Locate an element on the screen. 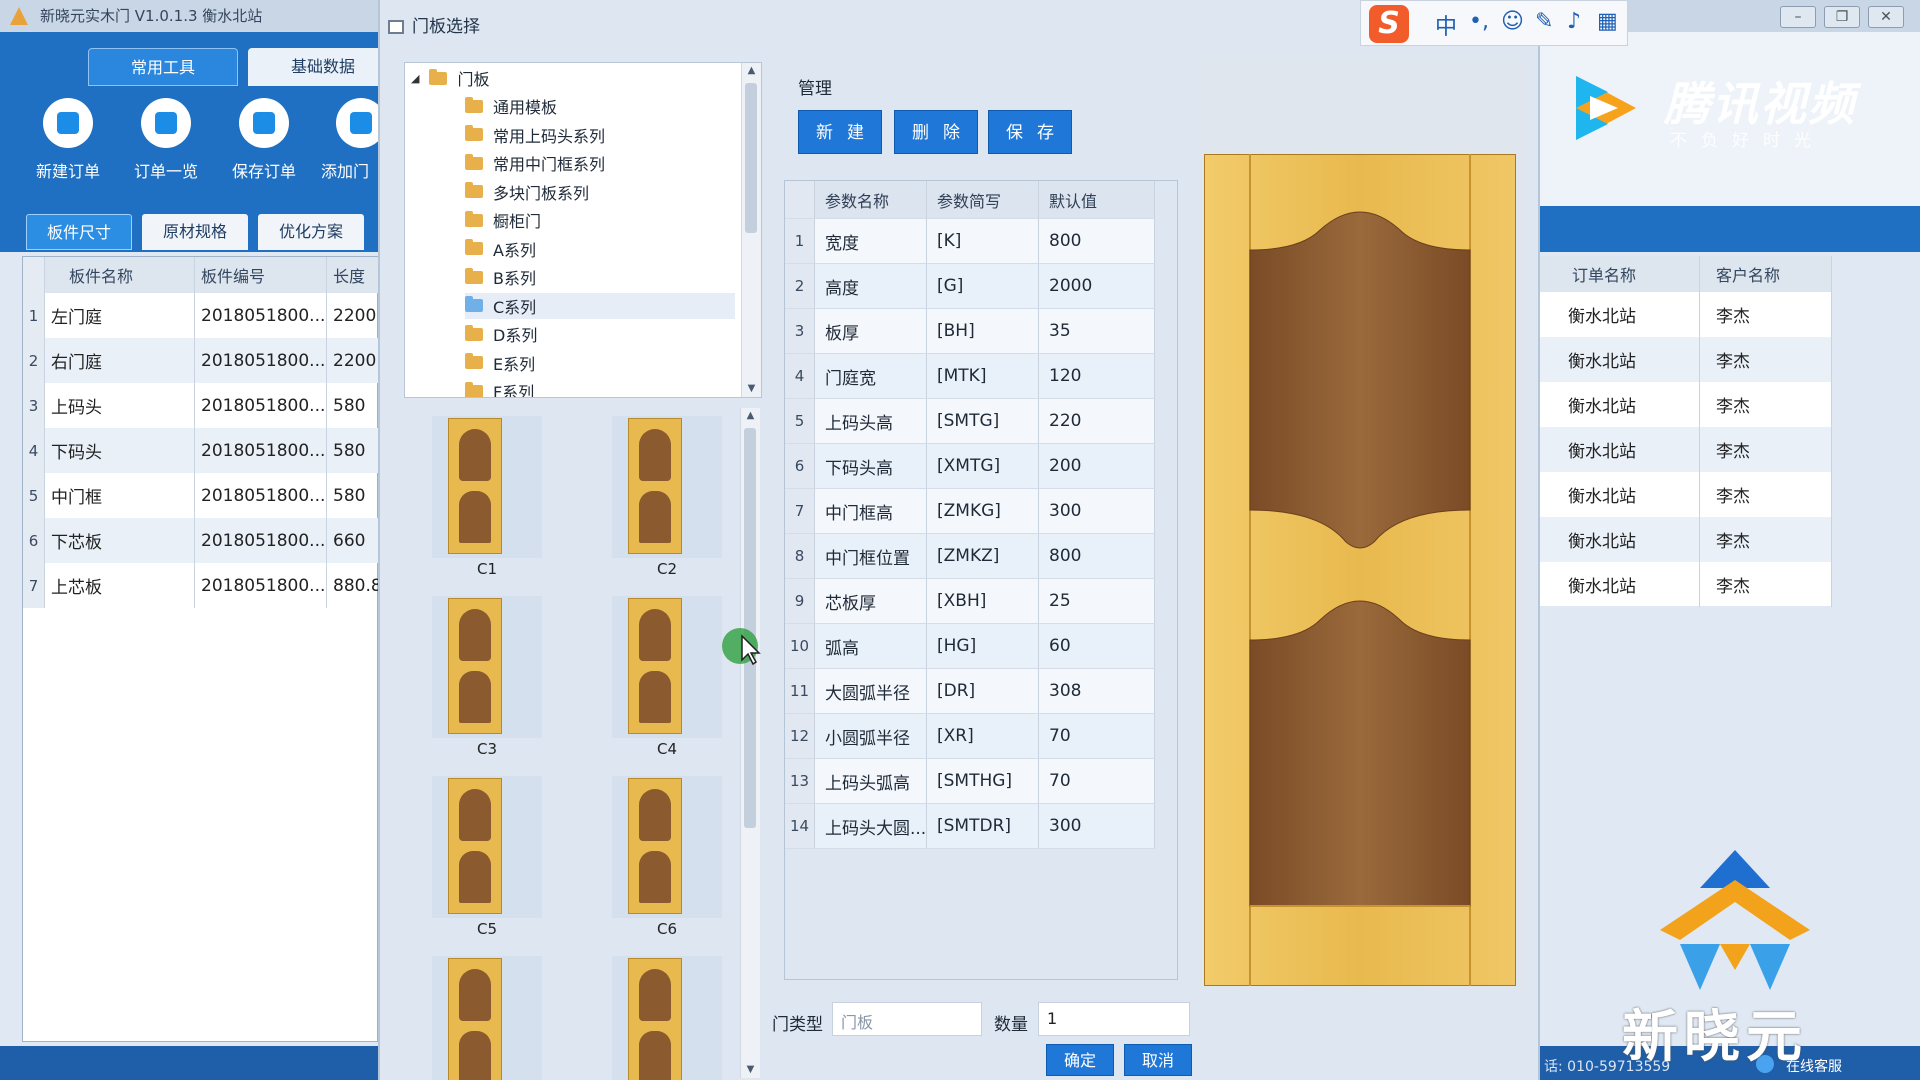 The image size is (1920, 1080). param-abbr-cell: [SMTDR] is located at coordinates (983, 826).